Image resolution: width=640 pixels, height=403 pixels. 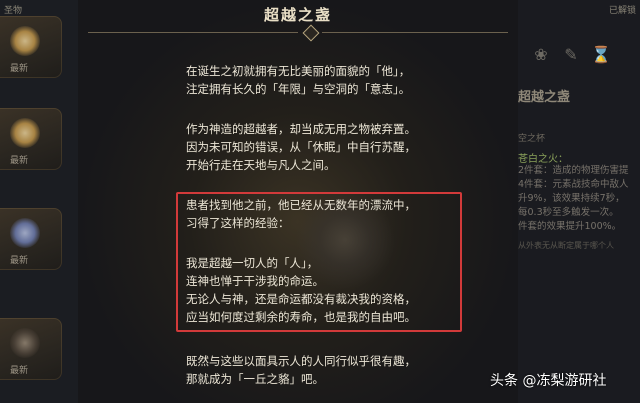 I want to click on title-bar: 超越之盏, so click(x=298, y=15).